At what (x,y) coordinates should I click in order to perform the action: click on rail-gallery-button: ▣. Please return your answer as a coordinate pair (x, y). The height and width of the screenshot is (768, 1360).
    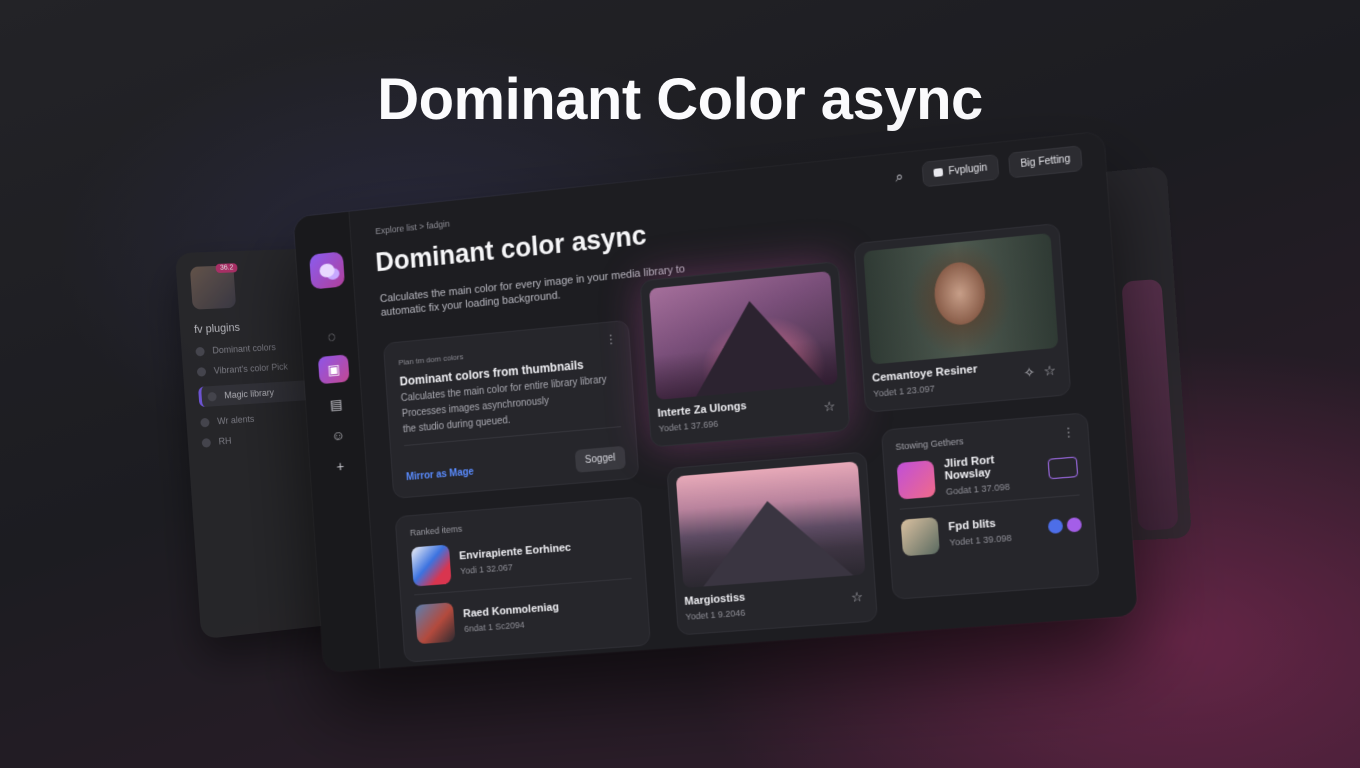
    Looking at the image, I should click on (334, 369).